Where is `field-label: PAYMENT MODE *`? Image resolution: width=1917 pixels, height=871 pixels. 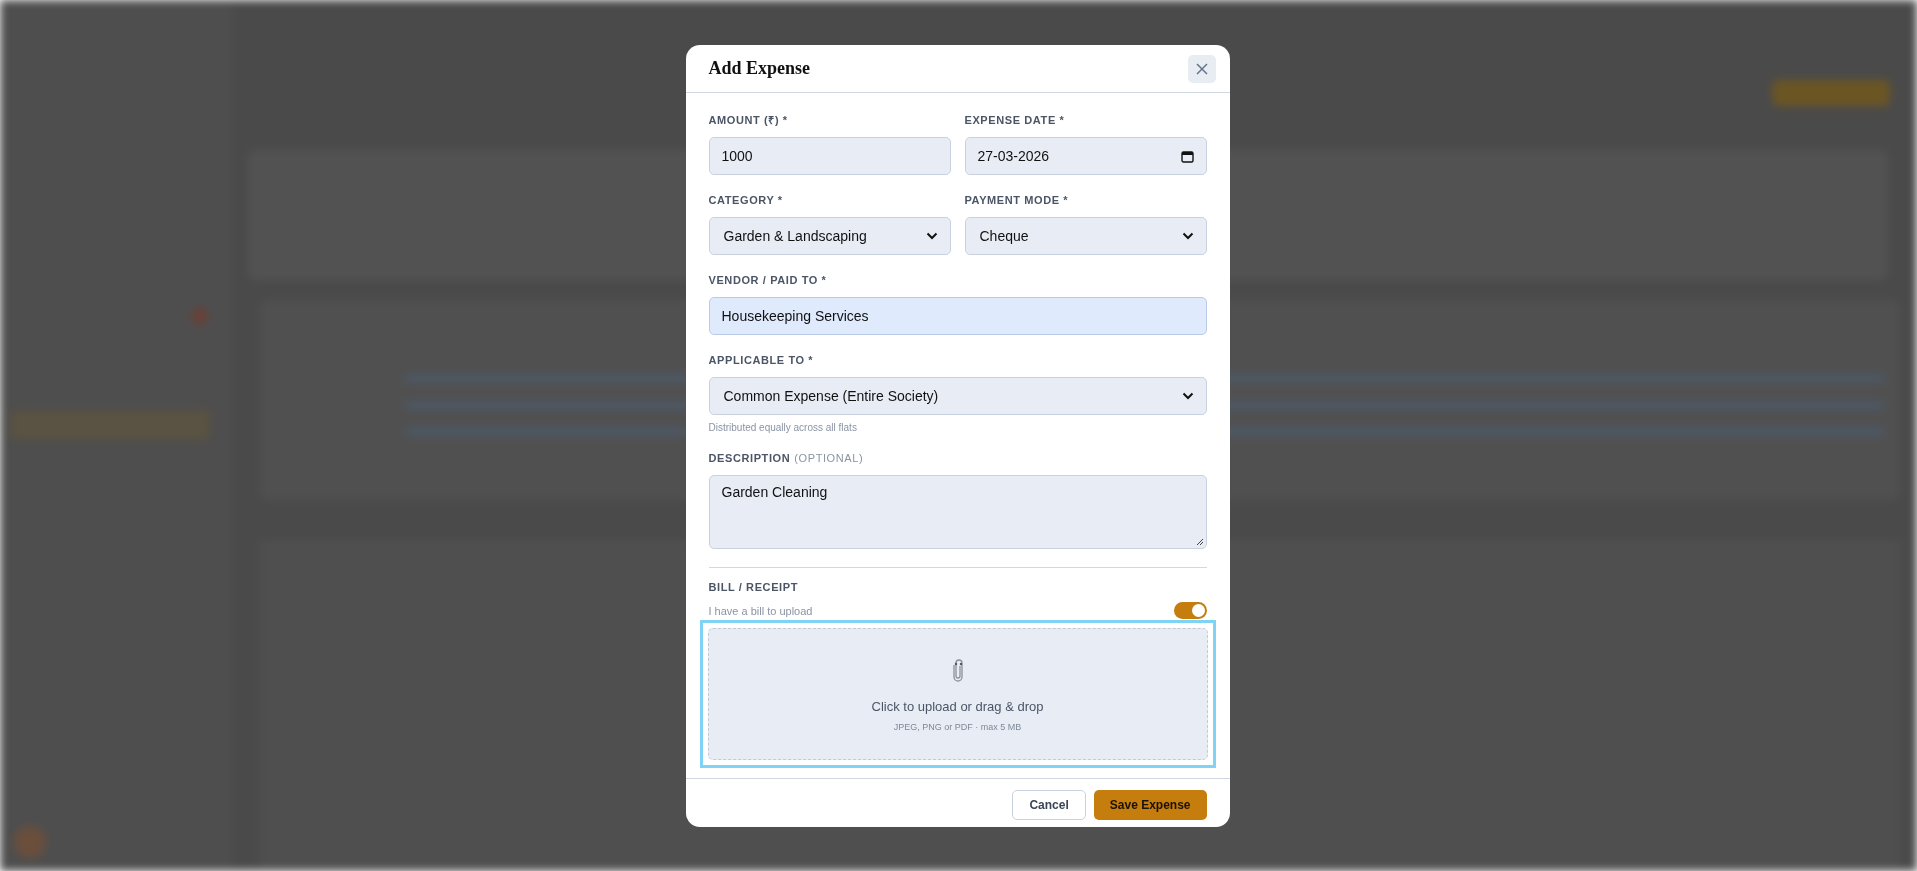
field-label: PAYMENT MODE * is located at coordinates (1016, 200).